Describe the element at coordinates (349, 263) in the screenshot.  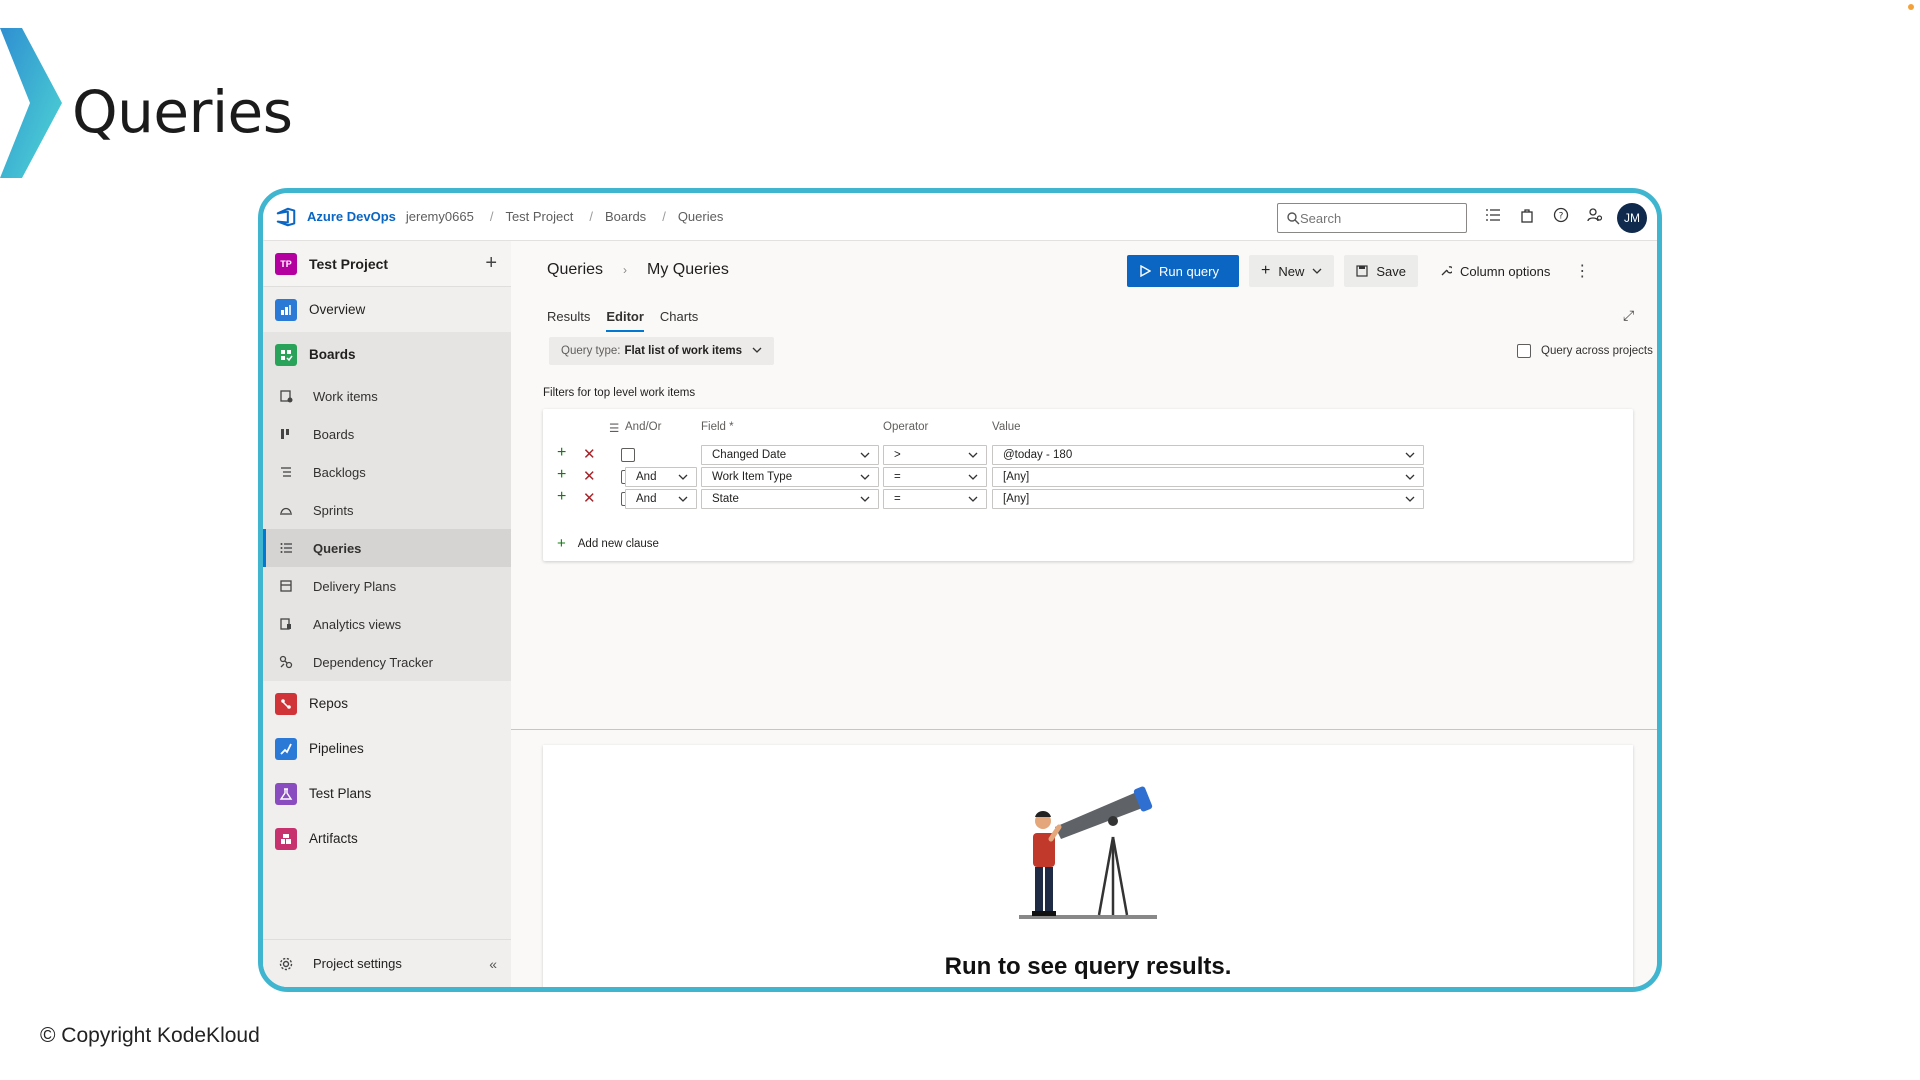
I see `project-name: Test Project` at that location.